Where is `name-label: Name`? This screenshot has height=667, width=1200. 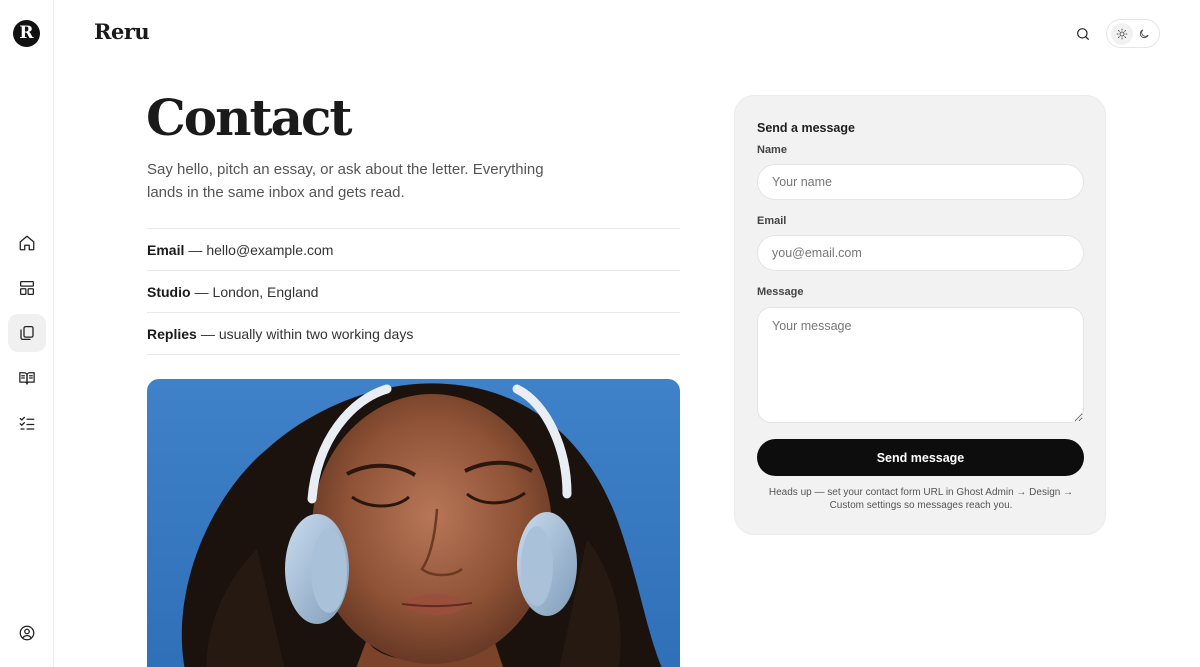
name-label: Name is located at coordinates (772, 150).